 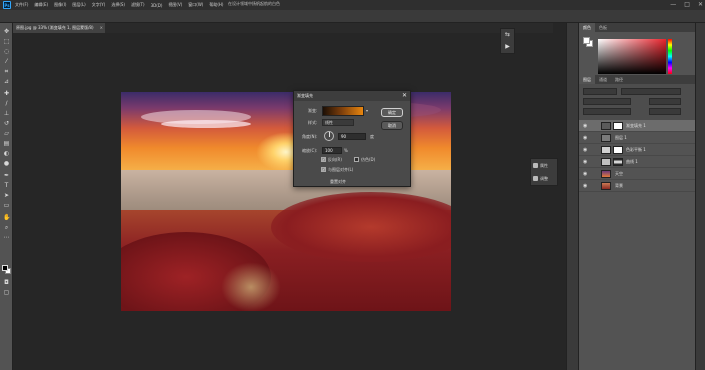 What do you see at coordinates (6, 195) in the screenshot?
I see `path-select-tool-icon: ➤` at bounding box center [6, 195].